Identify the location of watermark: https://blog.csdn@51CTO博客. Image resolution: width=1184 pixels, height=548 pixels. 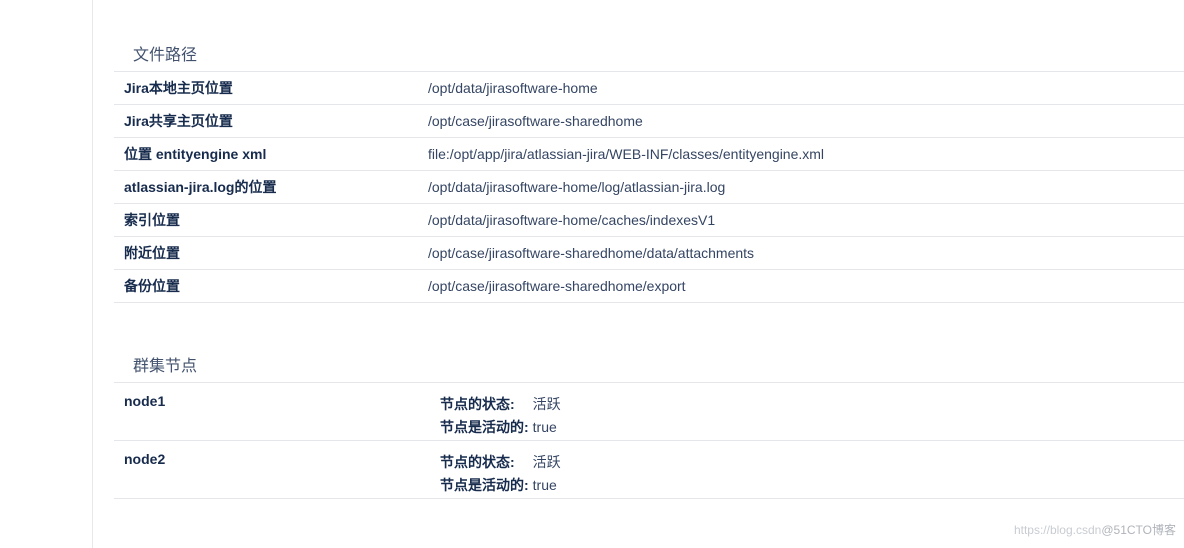
(1095, 529).